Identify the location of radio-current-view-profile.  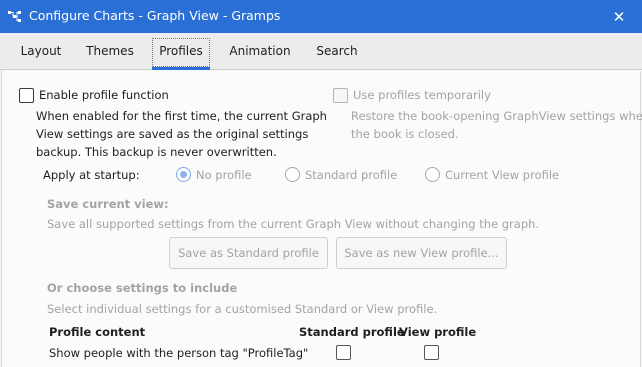
(432, 174).